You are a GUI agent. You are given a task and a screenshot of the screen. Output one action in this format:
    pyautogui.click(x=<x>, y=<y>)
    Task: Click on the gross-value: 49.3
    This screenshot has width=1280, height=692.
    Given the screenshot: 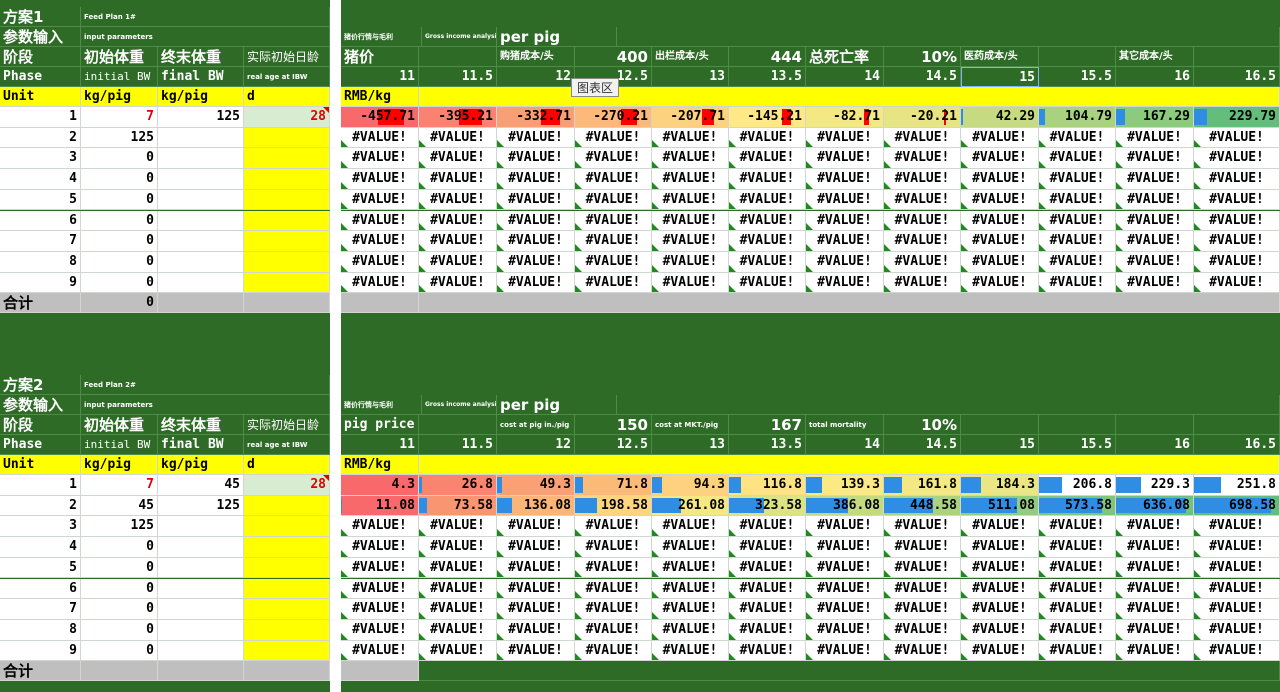 What is the action you would take?
    pyautogui.click(x=536, y=485)
    